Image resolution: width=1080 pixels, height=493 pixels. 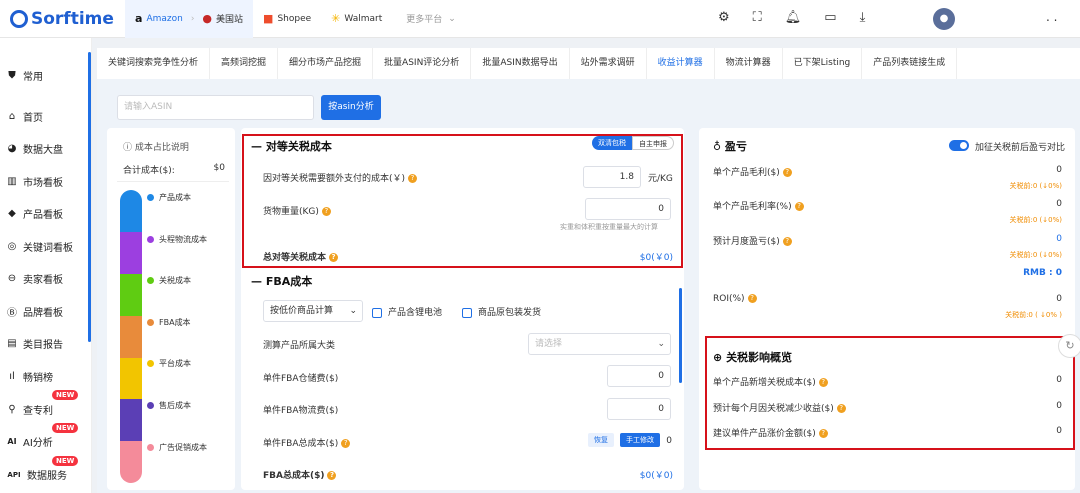 What do you see at coordinates (12, 116) in the screenshot?
I see `home-icon: ⌂` at bounding box center [12, 116].